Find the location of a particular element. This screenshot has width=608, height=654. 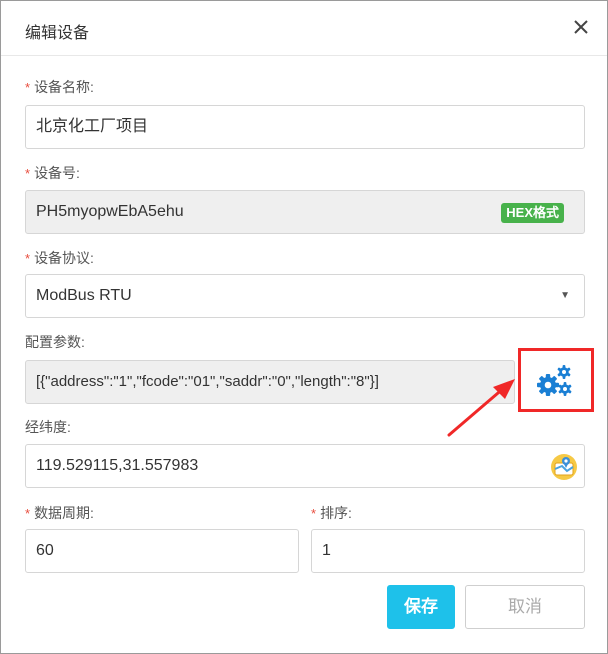

period-label: * 数据周期: is located at coordinates (59, 513).